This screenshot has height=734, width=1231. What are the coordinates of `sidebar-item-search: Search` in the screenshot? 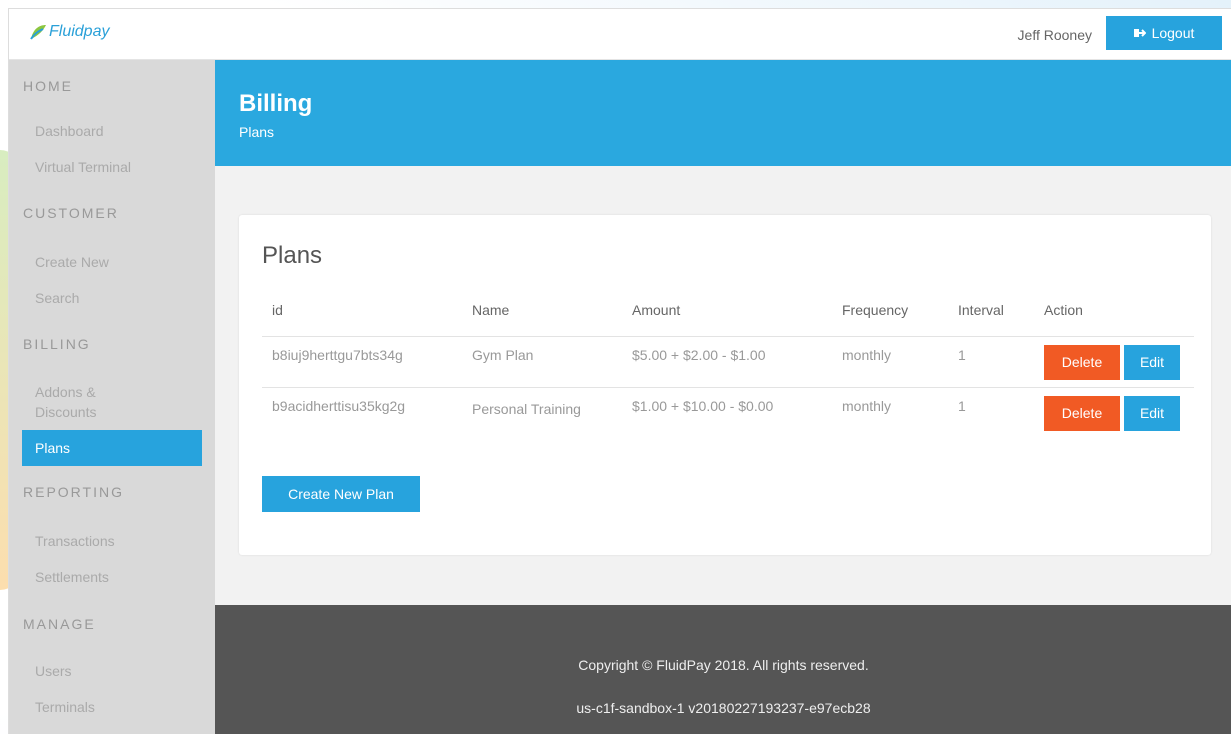 It's located at (112, 298).